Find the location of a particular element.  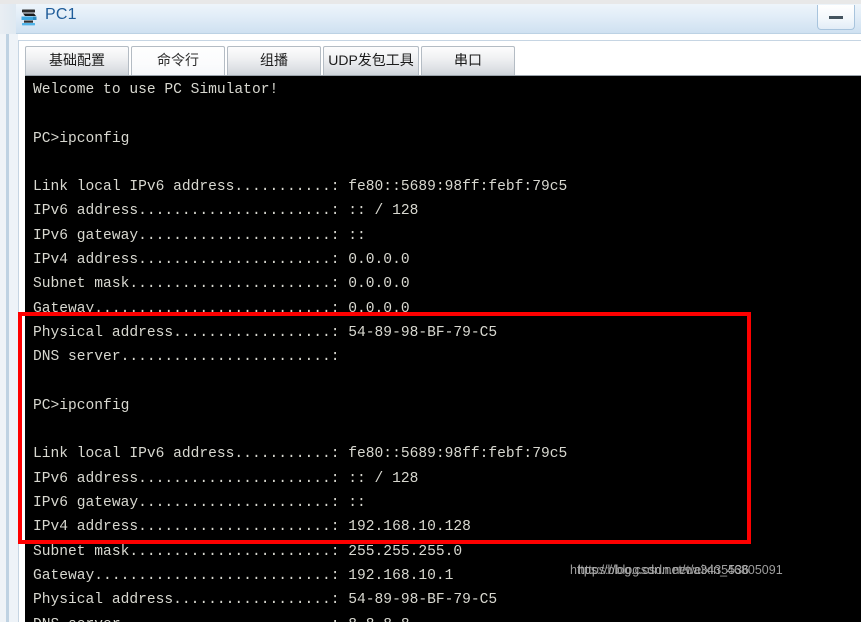

tab-serial-port: 串口 is located at coordinates (468, 60).